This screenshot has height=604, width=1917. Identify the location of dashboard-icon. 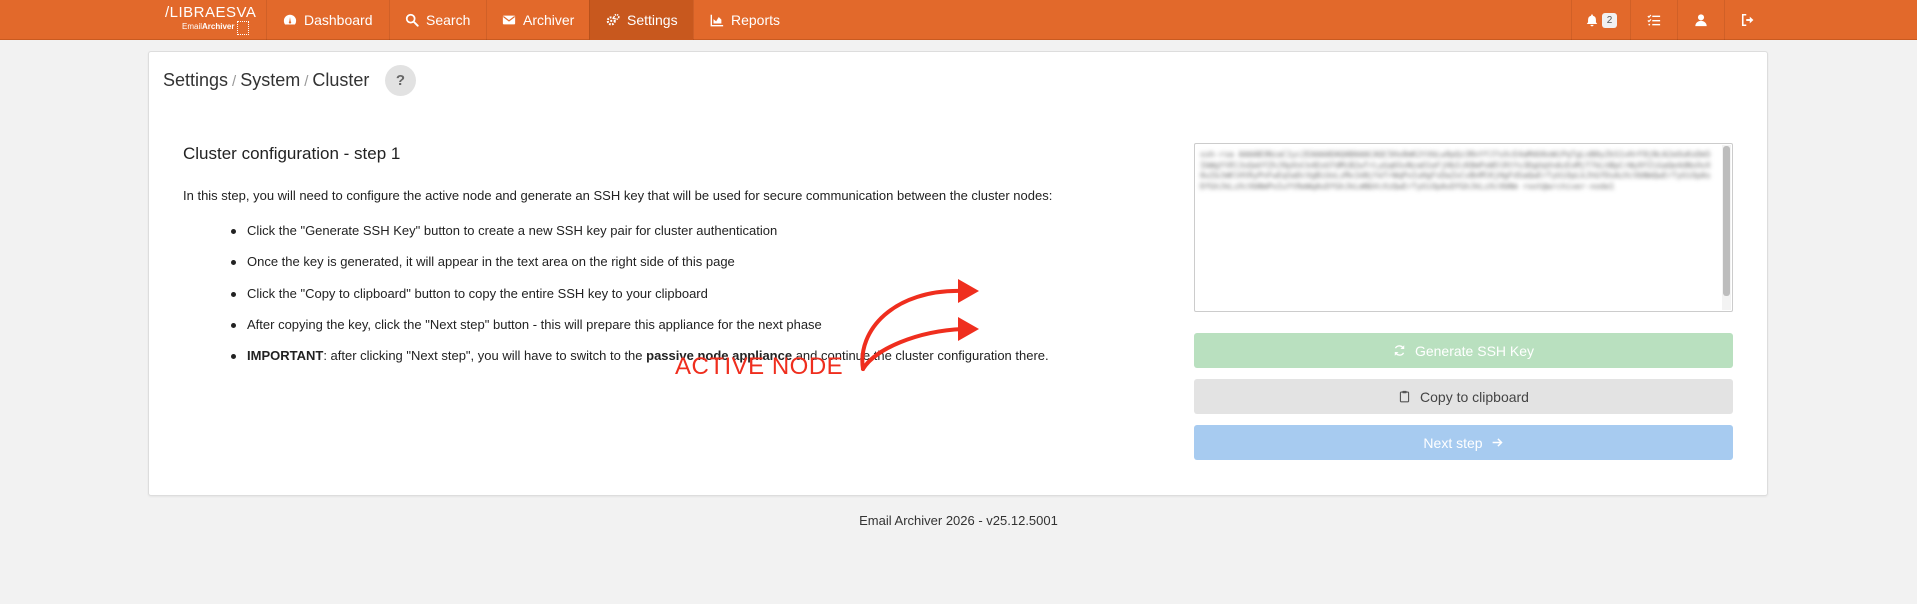
(290, 20).